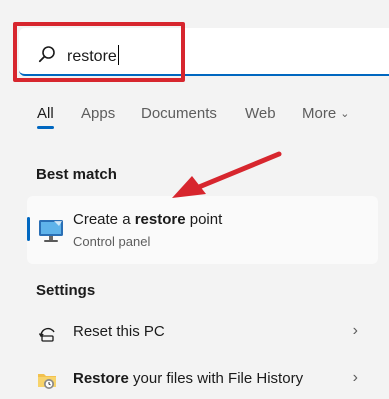 Image resolution: width=389 pixels, height=399 pixels. What do you see at coordinates (112, 241) in the screenshot?
I see `best-match-subtitle: Control panel` at bounding box center [112, 241].